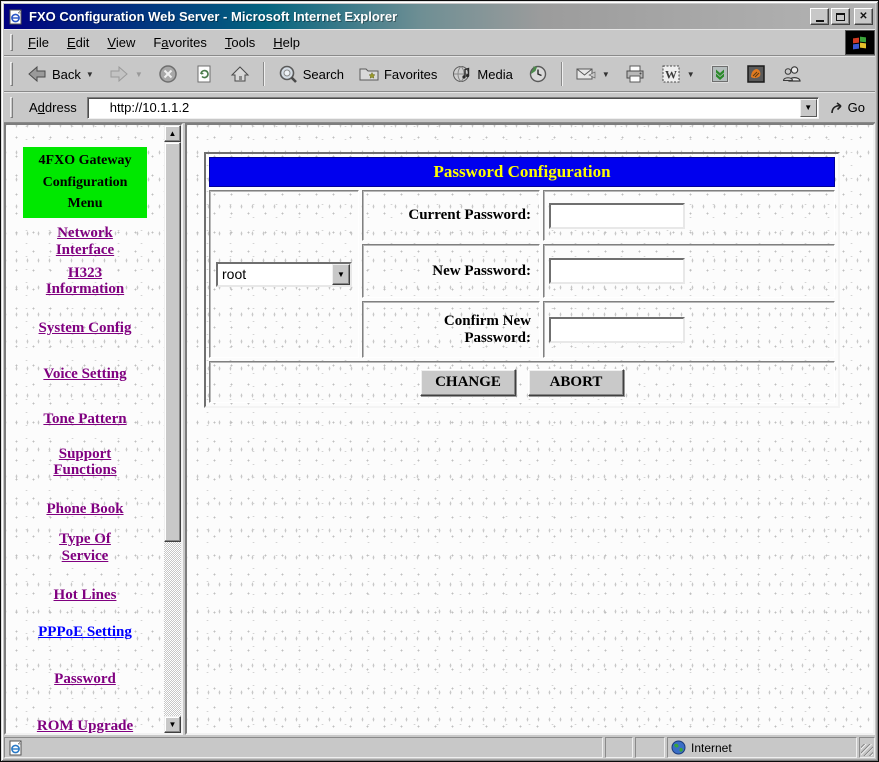 Image resolution: width=879 pixels, height=762 pixels. Describe the element at coordinates (85, 463) in the screenshot. I see `sidebar-item-support-functions: Support Functions` at that location.